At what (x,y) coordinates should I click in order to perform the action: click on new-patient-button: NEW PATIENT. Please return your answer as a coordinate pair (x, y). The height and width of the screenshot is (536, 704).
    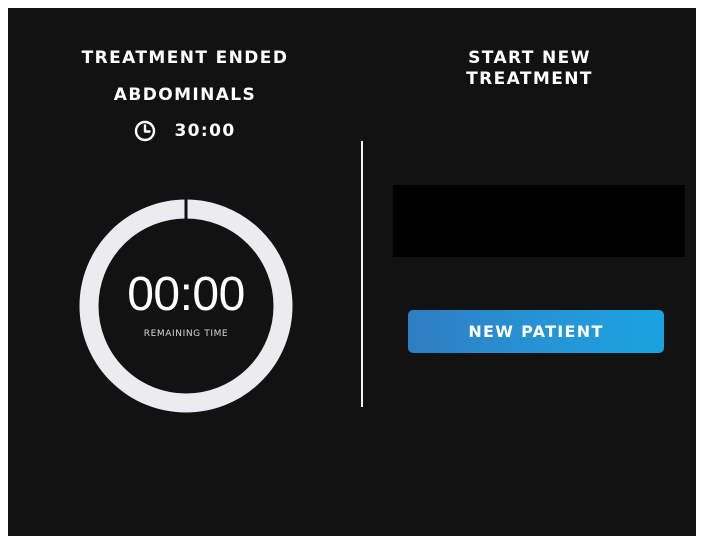
    Looking at the image, I should click on (536, 331).